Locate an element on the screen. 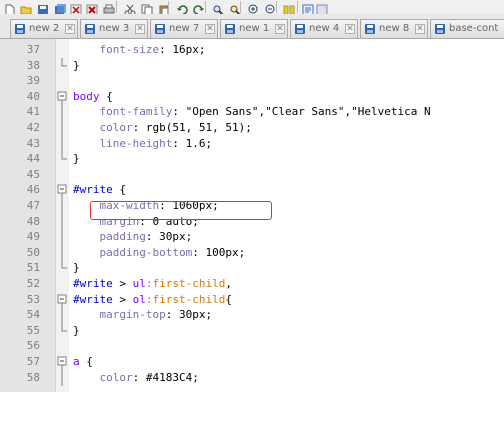 This screenshot has width=504, height=426. open-folder-icon is located at coordinates (26, 7).